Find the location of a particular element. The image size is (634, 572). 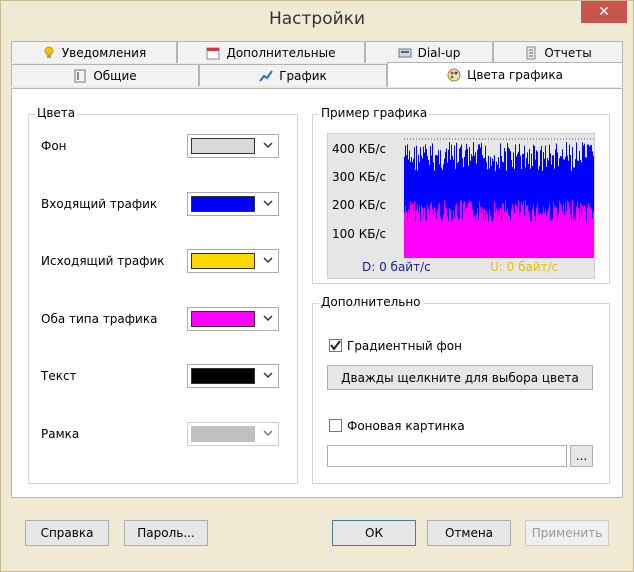

color-select-both is located at coordinates (233, 319).